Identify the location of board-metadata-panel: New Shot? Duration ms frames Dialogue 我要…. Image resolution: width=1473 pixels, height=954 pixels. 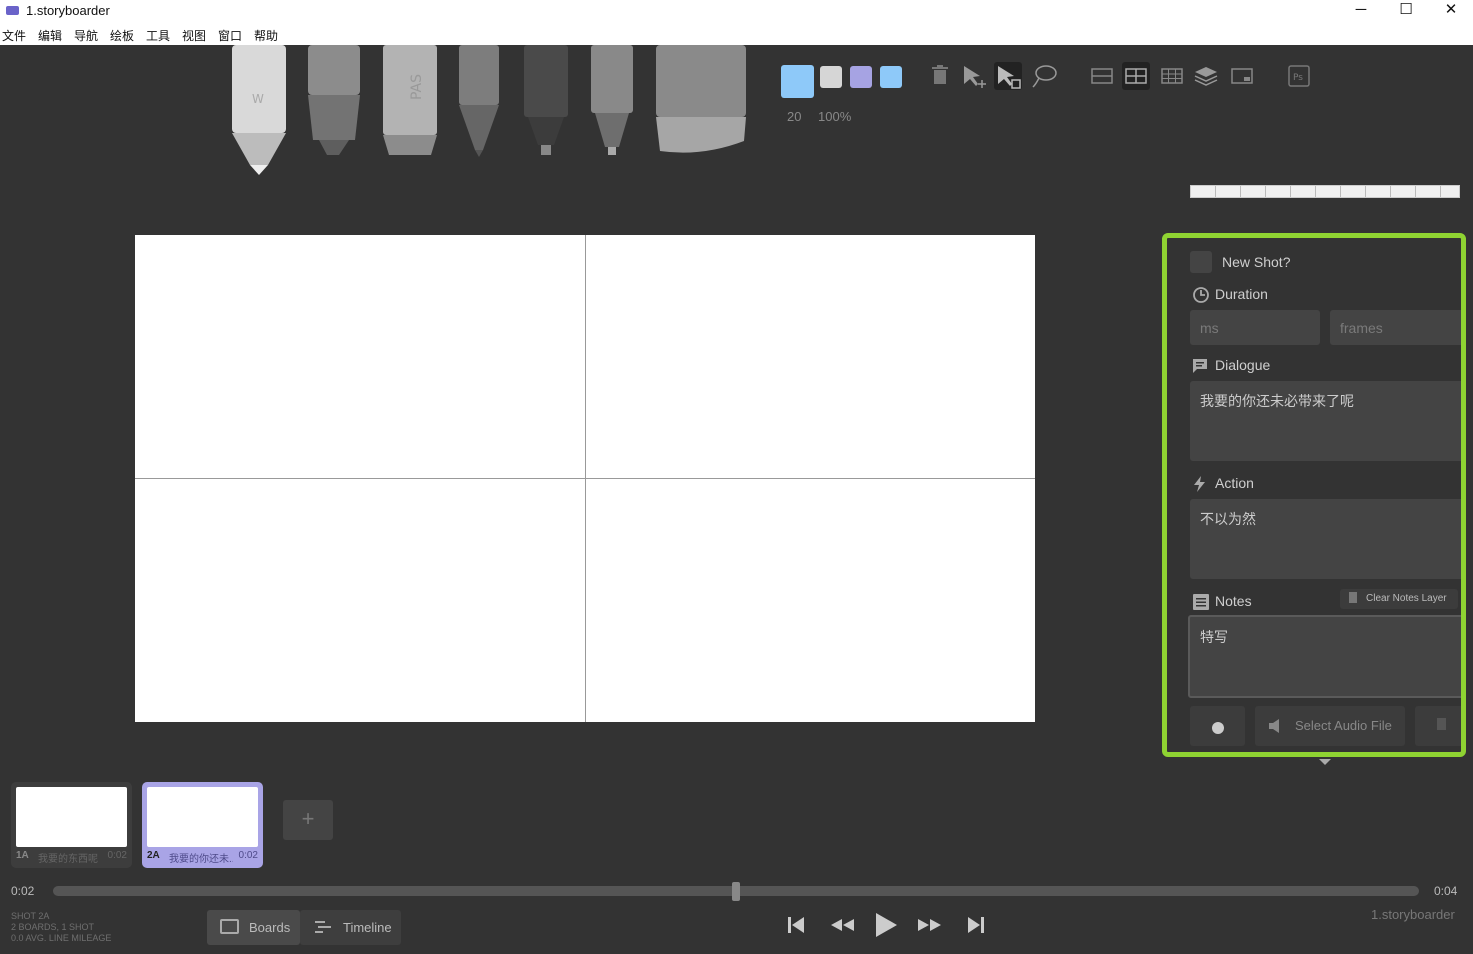
(1314, 495).